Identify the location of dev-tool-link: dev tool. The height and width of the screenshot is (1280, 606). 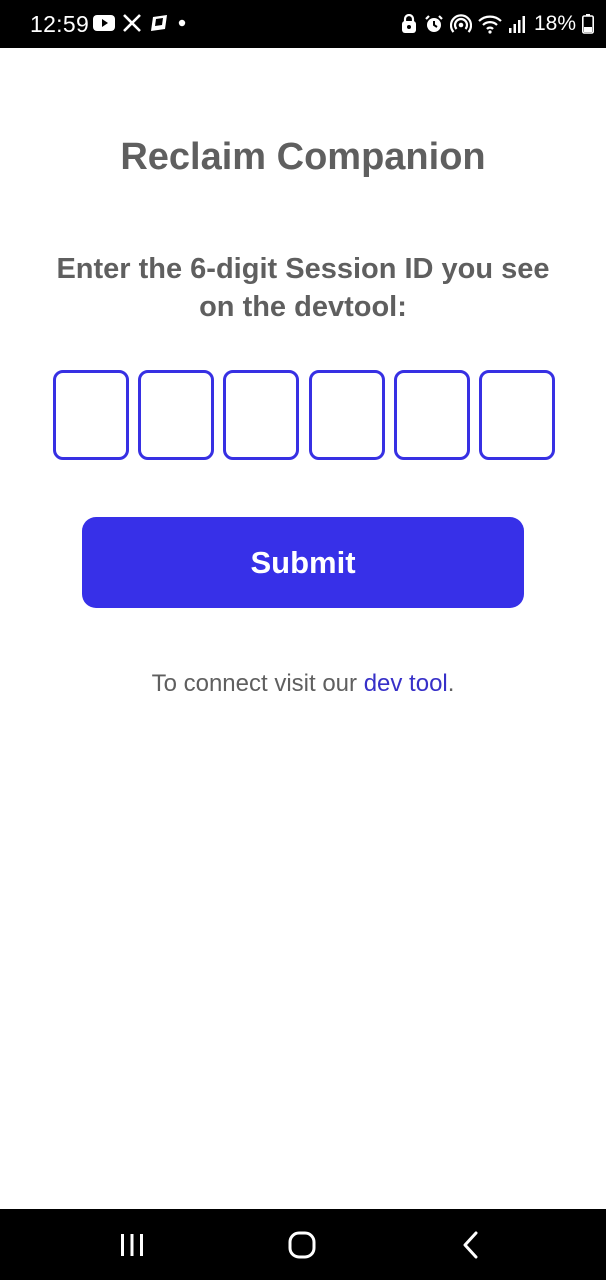
(406, 683).